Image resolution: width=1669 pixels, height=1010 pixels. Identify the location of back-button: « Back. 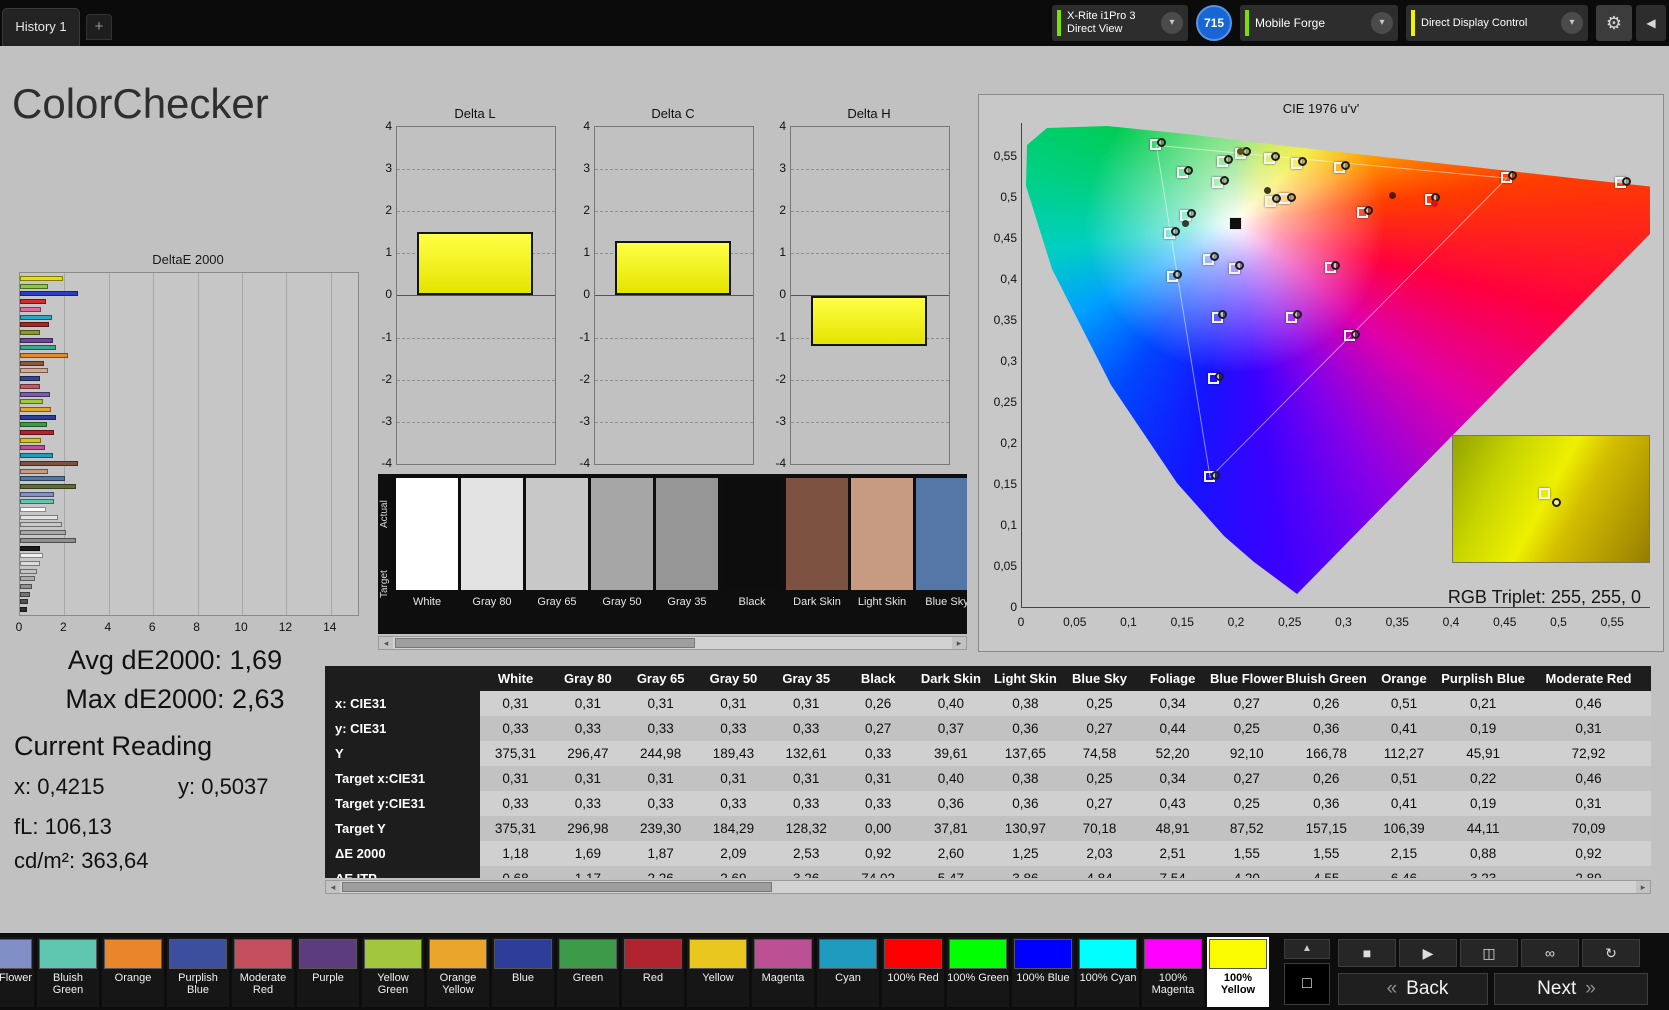
(1413, 989).